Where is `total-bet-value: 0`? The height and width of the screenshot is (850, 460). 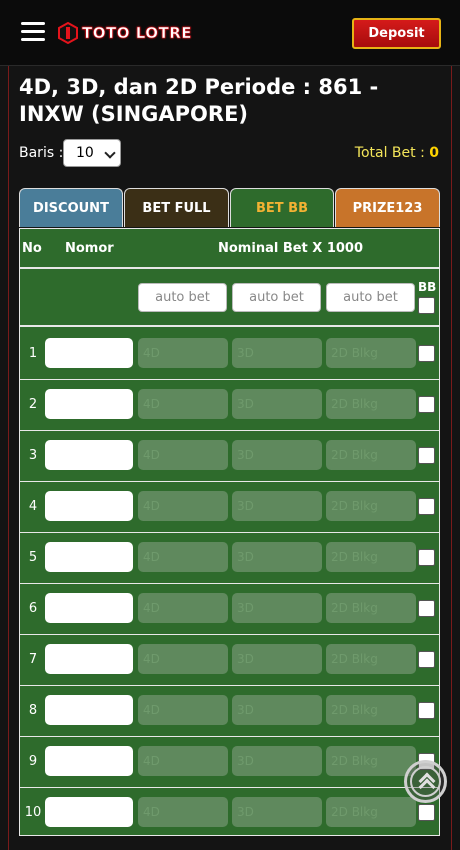
total-bet-value: 0 is located at coordinates (434, 153).